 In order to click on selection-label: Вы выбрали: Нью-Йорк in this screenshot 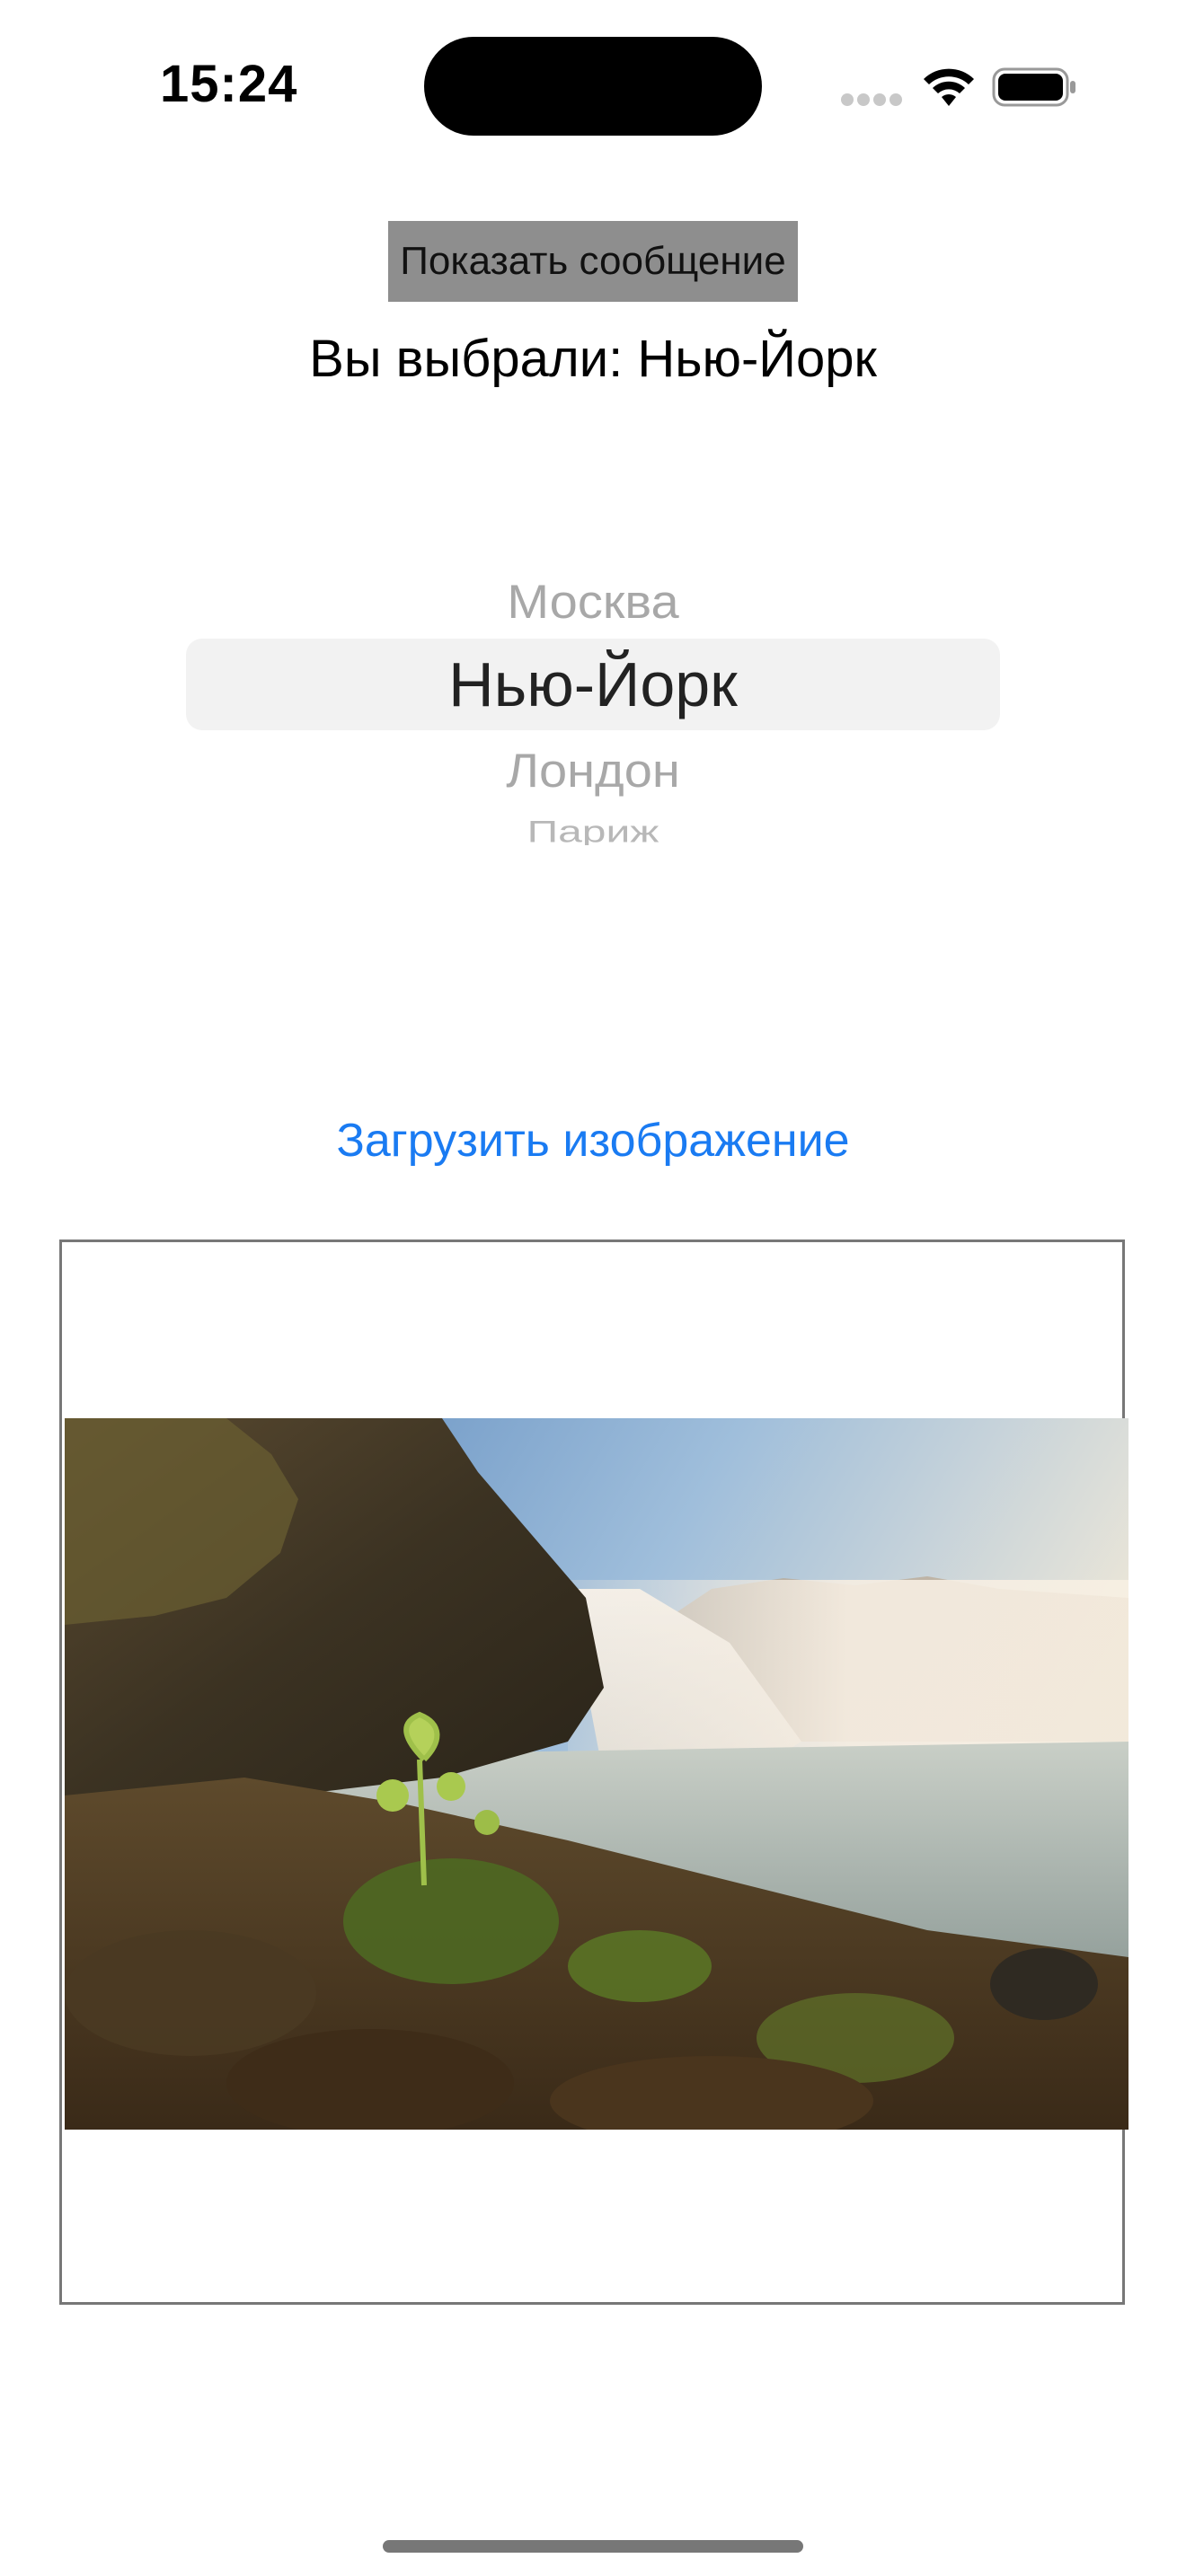, I will do `click(593, 359)`.